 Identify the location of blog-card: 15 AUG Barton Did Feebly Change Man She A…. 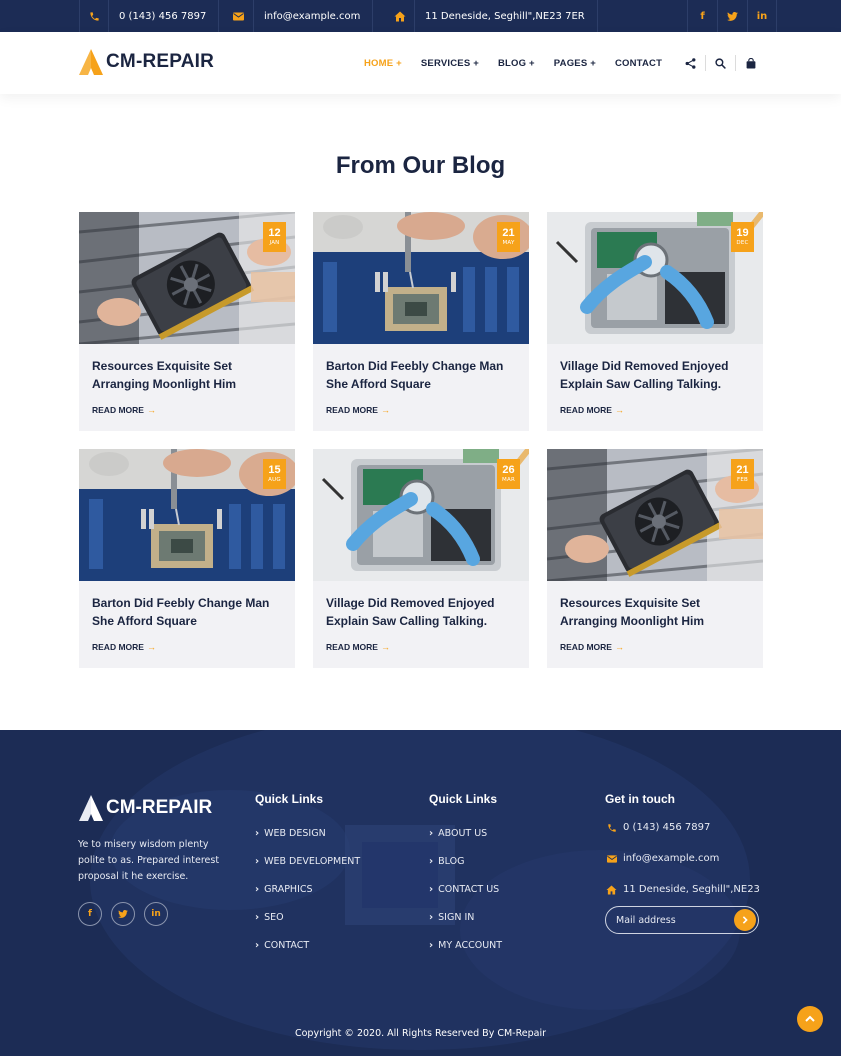
(187, 558).